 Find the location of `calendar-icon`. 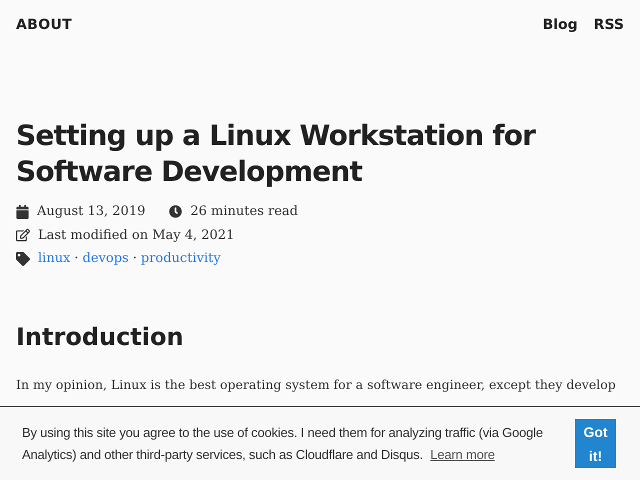

calendar-icon is located at coordinates (22, 211).